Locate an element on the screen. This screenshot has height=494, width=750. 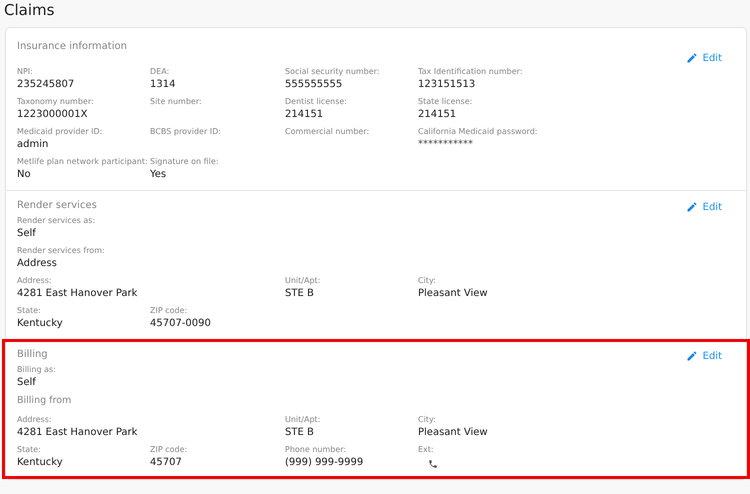
field-value: admin is located at coordinates (33, 145).